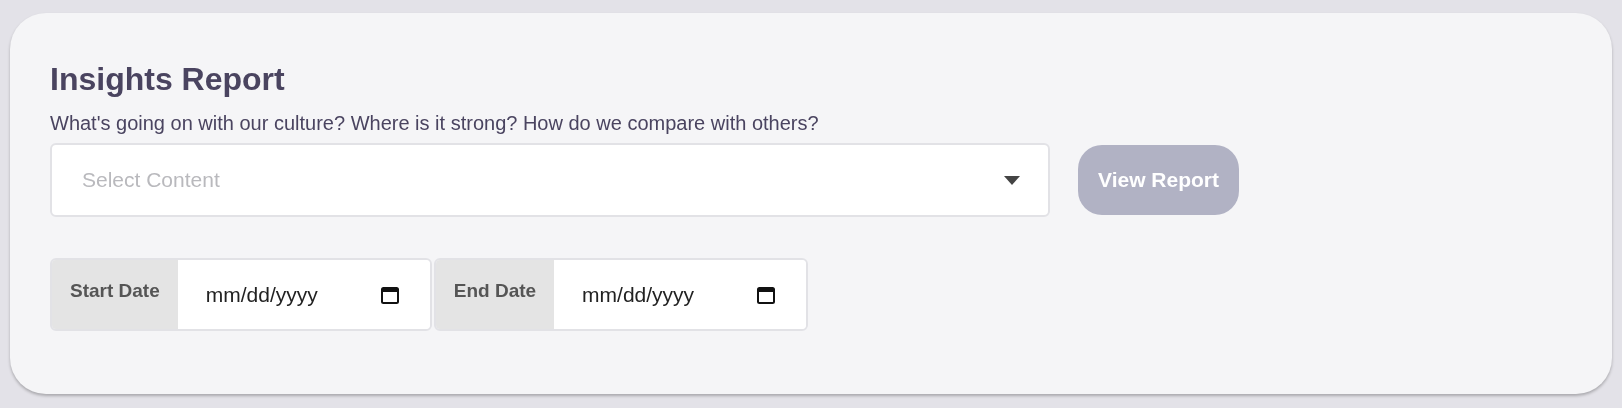  What do you see at coordinates (168, 79) in the screenshot?
I see `report-title: Insights Report` at bounding box center [168, 79].